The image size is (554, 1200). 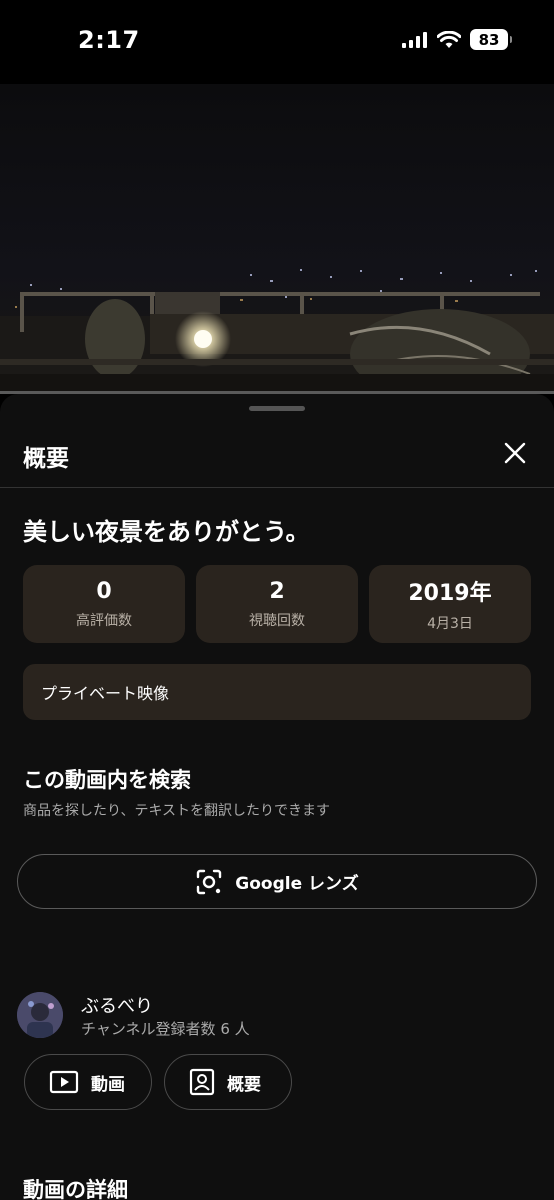 I want to click on wifi-icon, so click(x=449, y=39).